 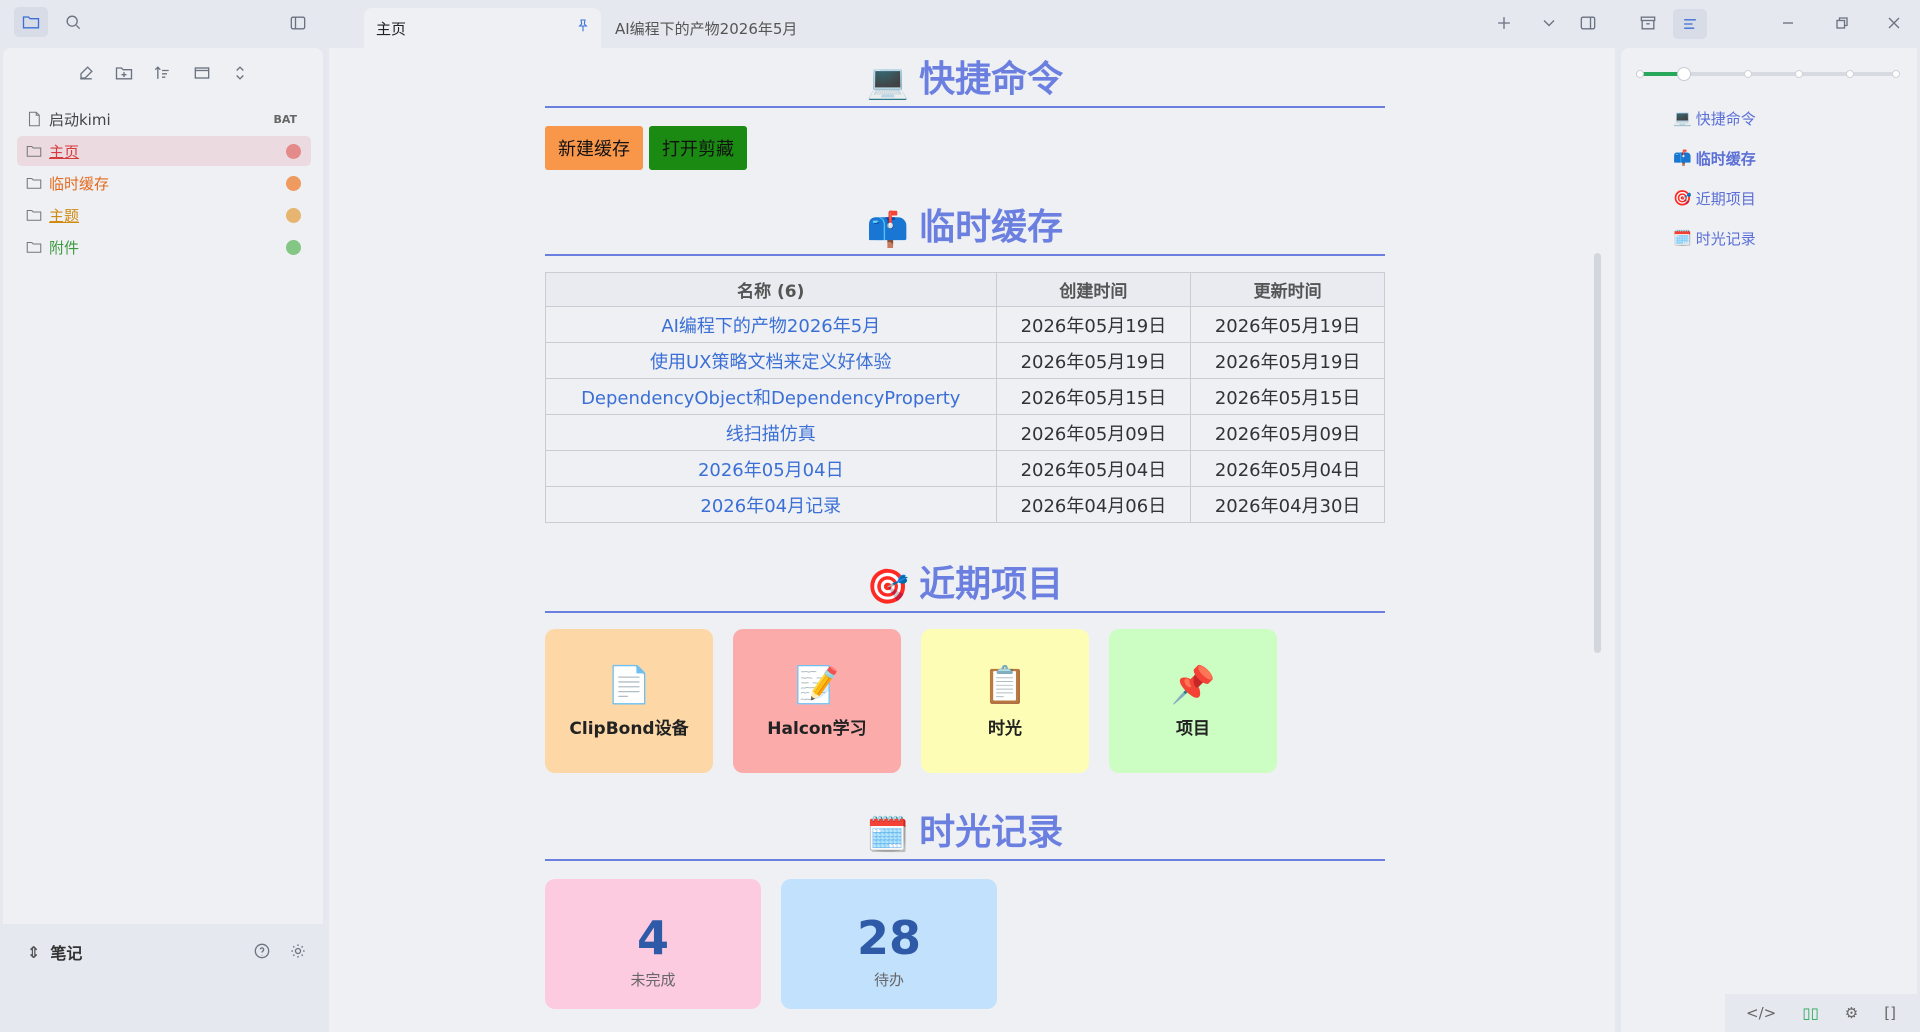 I want to click on pin-icon, so click(x=583, y=28).